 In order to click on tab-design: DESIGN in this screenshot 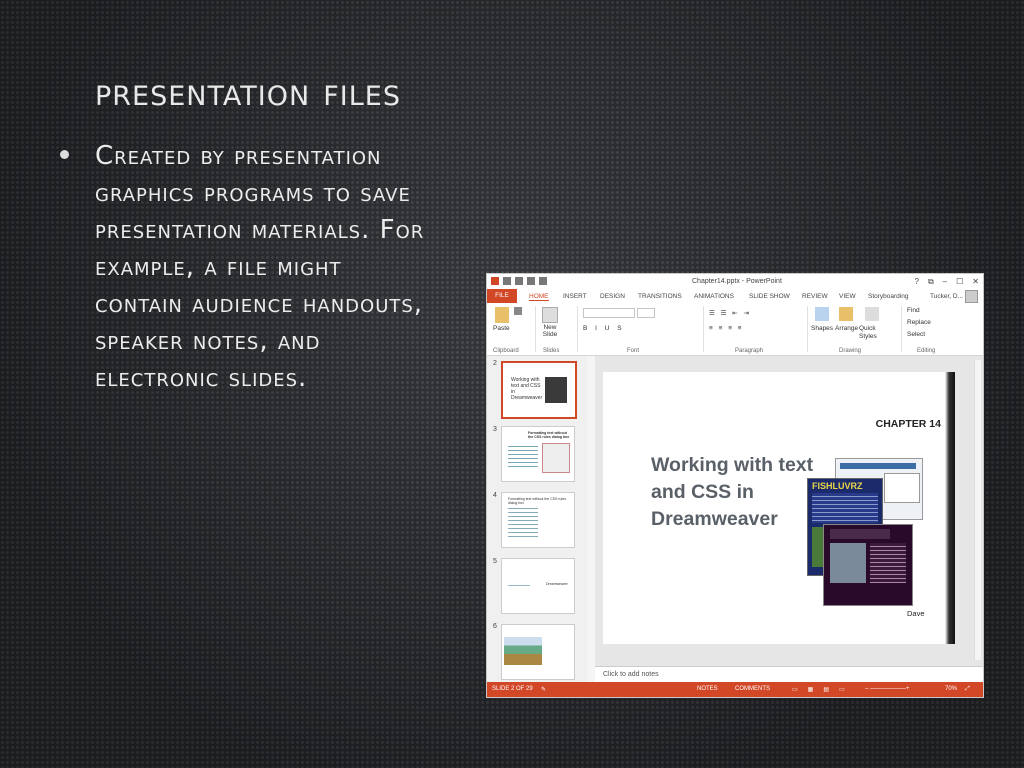, I will do `click(612, 296)`.